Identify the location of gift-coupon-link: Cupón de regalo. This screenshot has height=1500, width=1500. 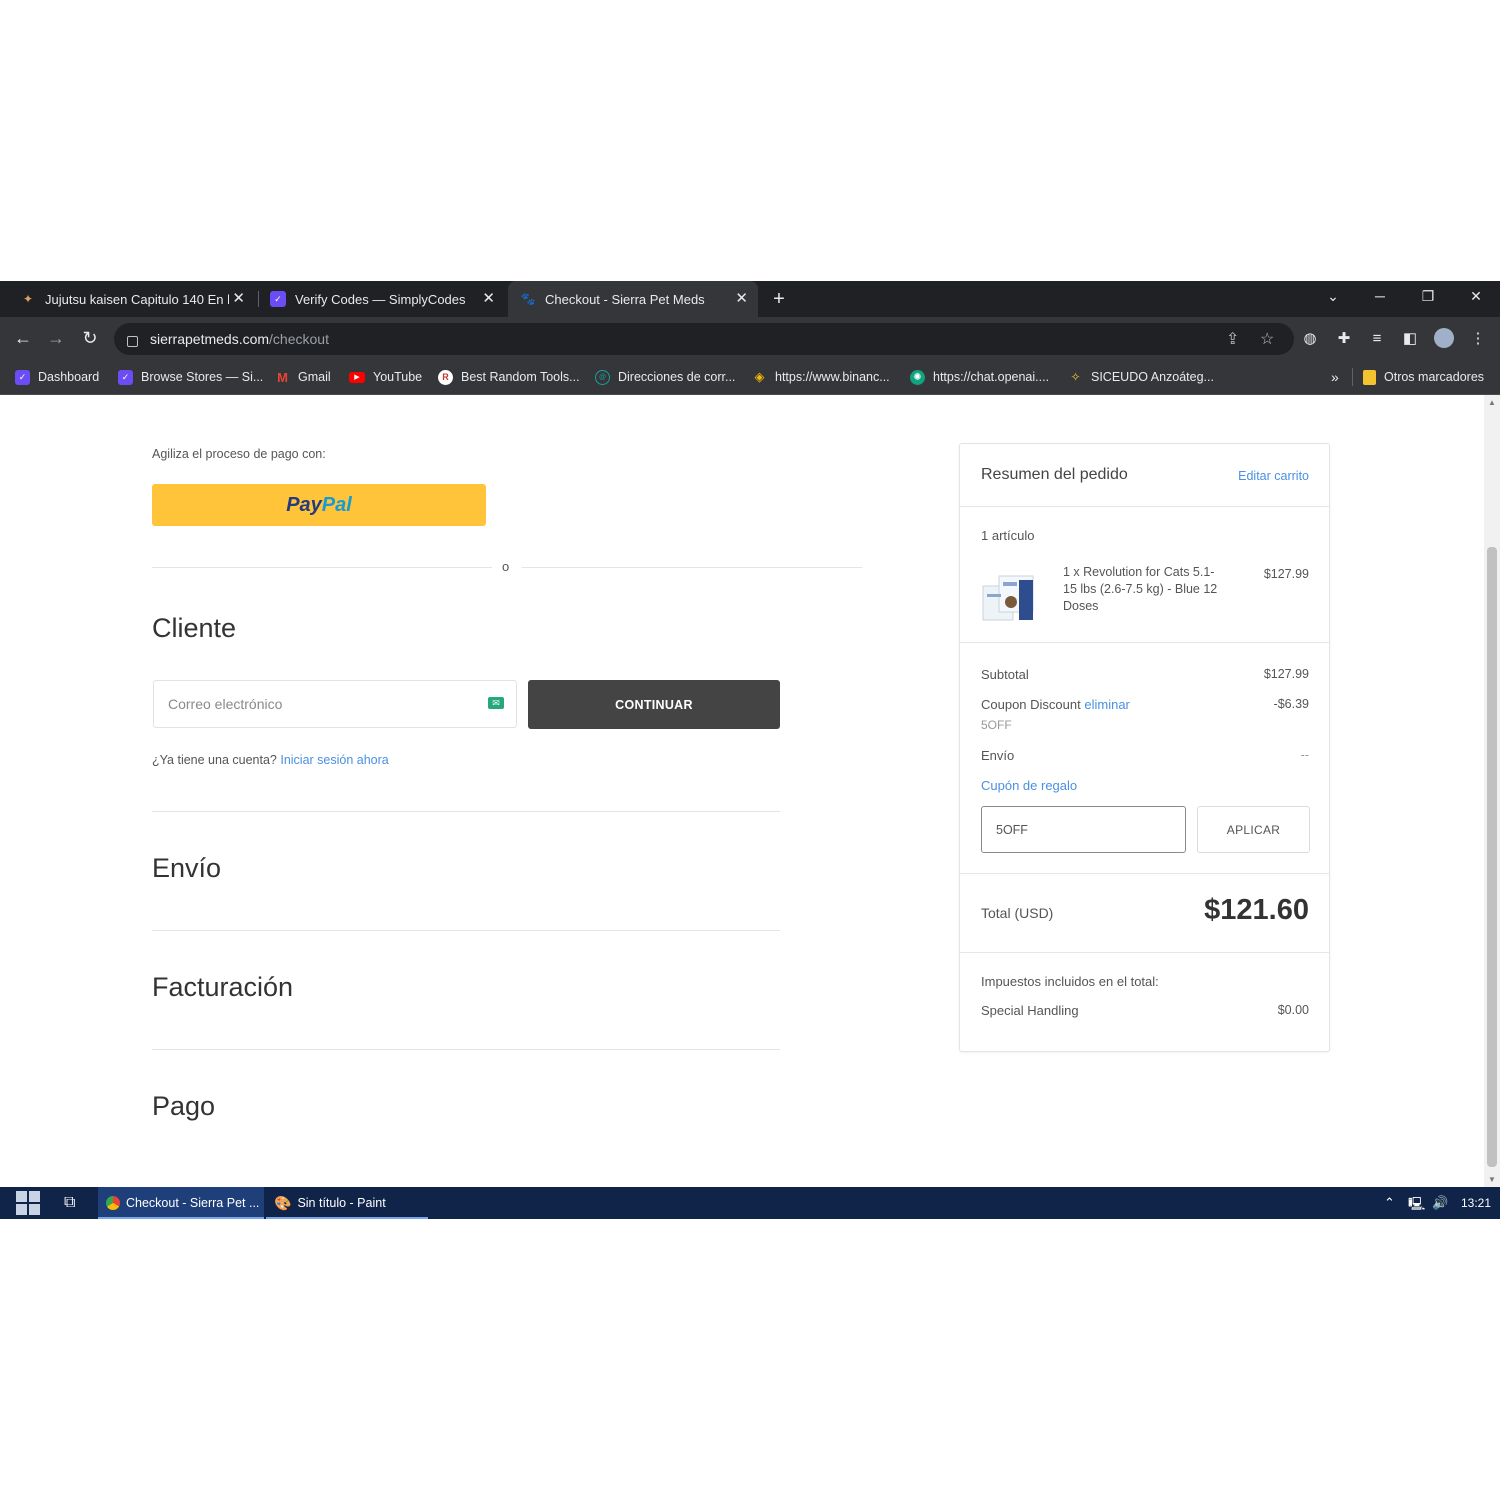
(1029, 785).